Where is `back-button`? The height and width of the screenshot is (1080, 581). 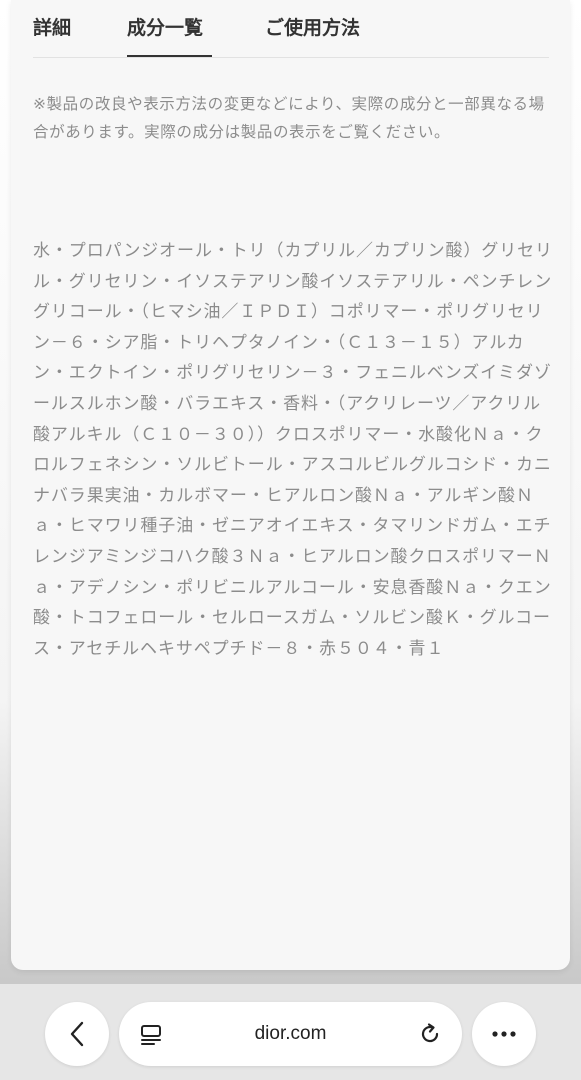
back-button is located at coordinates (77, 1034).